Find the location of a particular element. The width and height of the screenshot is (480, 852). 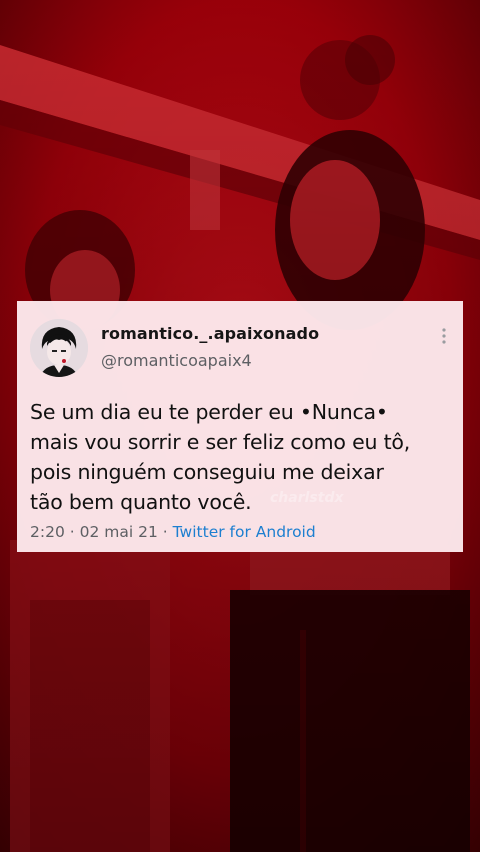

tweet-header: romantico._.apaixonado @romanticoapaix4 is located at coordinates (238, 348).